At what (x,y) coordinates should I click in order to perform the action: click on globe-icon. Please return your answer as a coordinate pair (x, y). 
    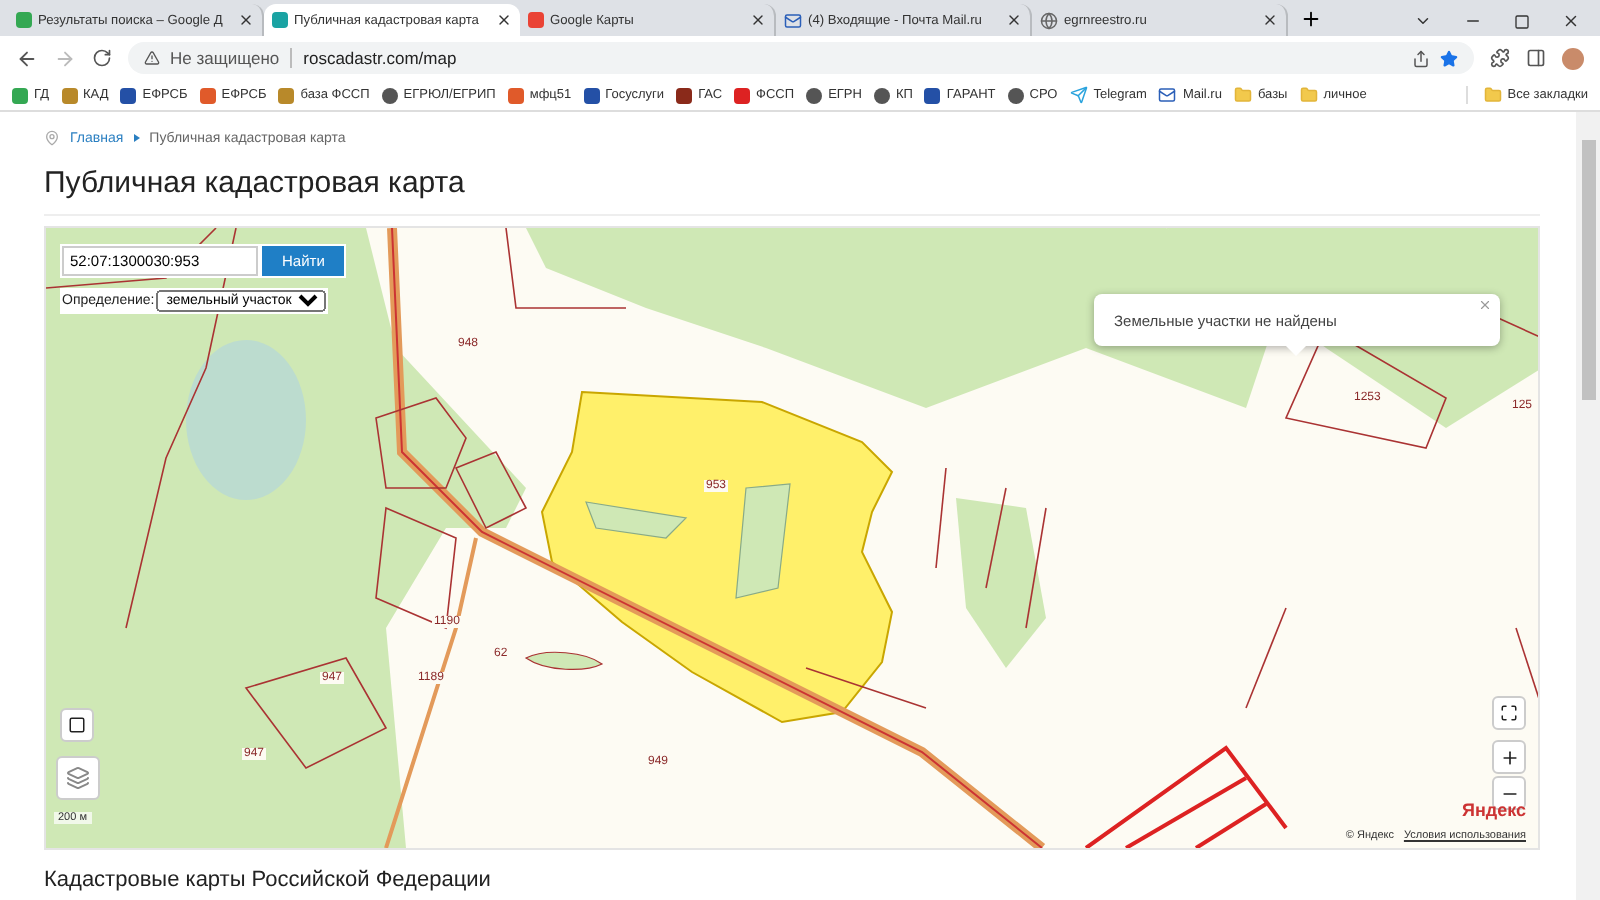
    Looking at the image, I should click on (1049, 20).